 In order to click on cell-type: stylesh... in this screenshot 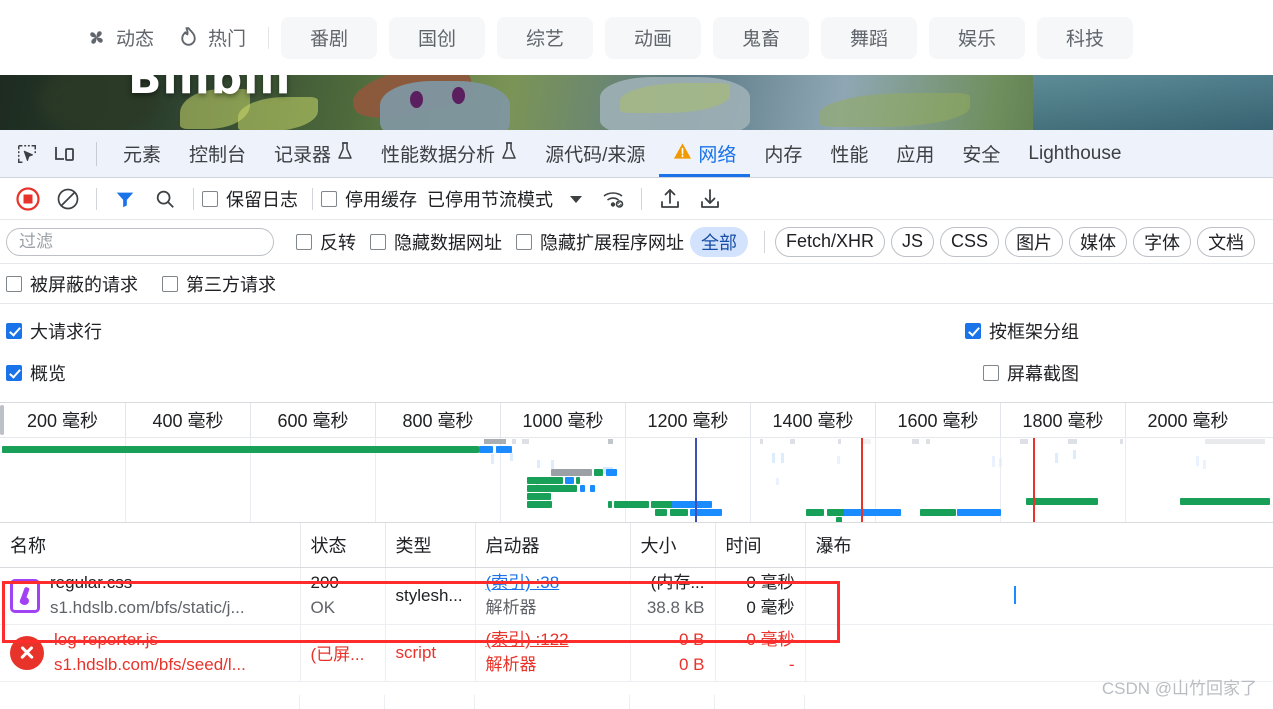, I will do `click(430, 596)`.